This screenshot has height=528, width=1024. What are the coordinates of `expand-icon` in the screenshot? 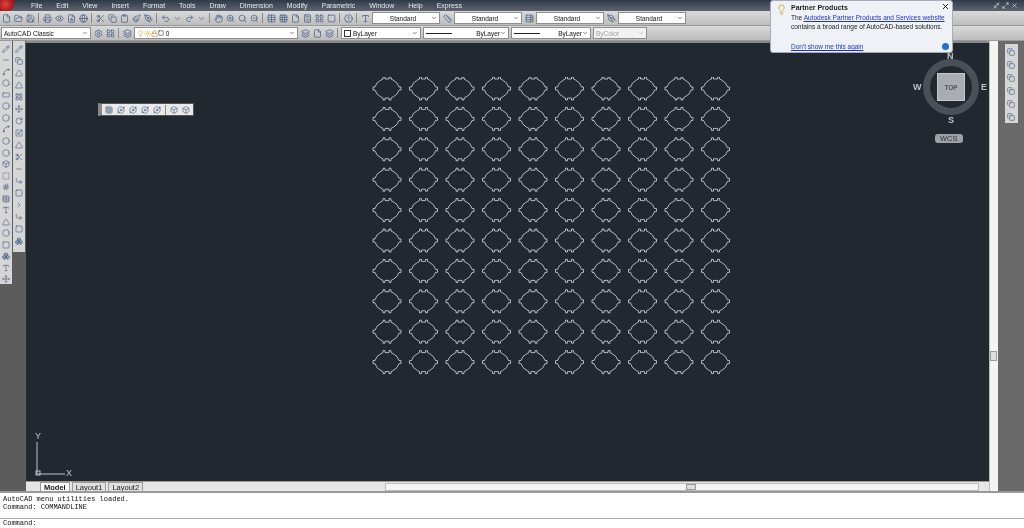 It's located at (945, 46).